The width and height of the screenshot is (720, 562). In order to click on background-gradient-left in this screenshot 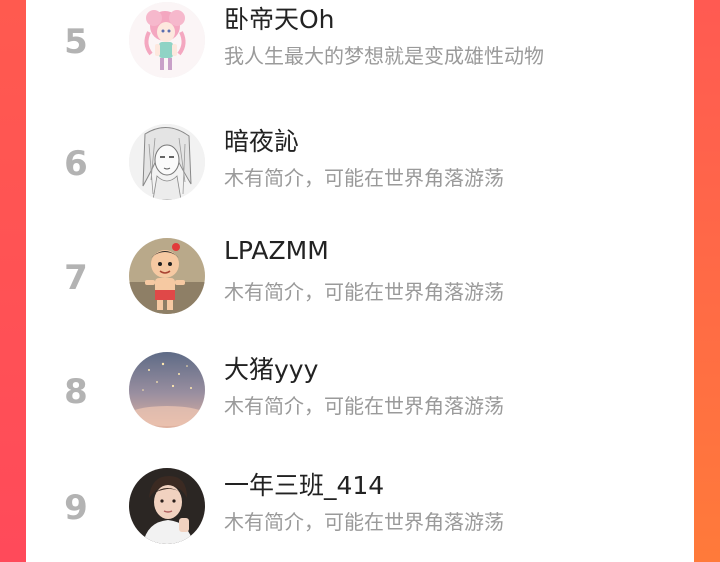, I will do `click(13, 281)`.